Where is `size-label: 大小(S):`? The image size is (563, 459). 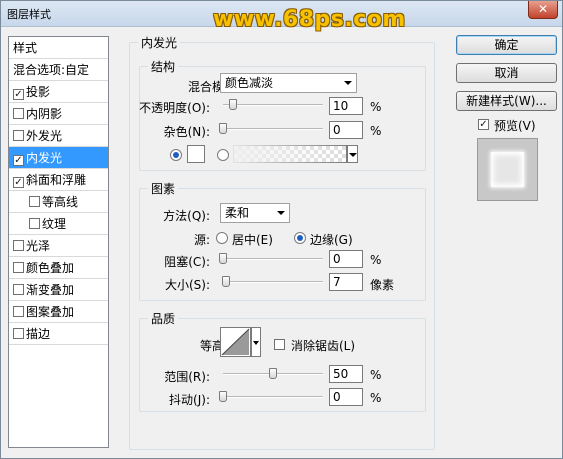
size-label: 大小(S): is located at coordinates (187, 285).